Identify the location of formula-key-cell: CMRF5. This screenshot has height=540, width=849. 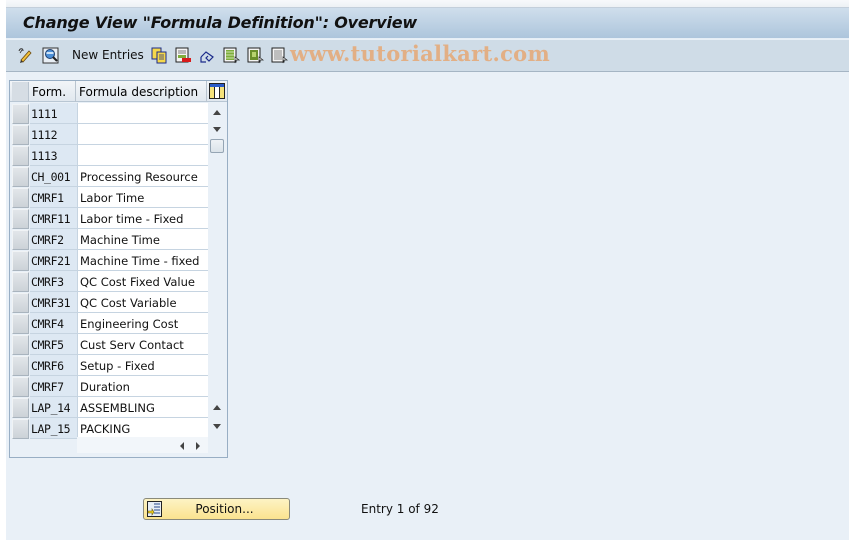
(53, 344).